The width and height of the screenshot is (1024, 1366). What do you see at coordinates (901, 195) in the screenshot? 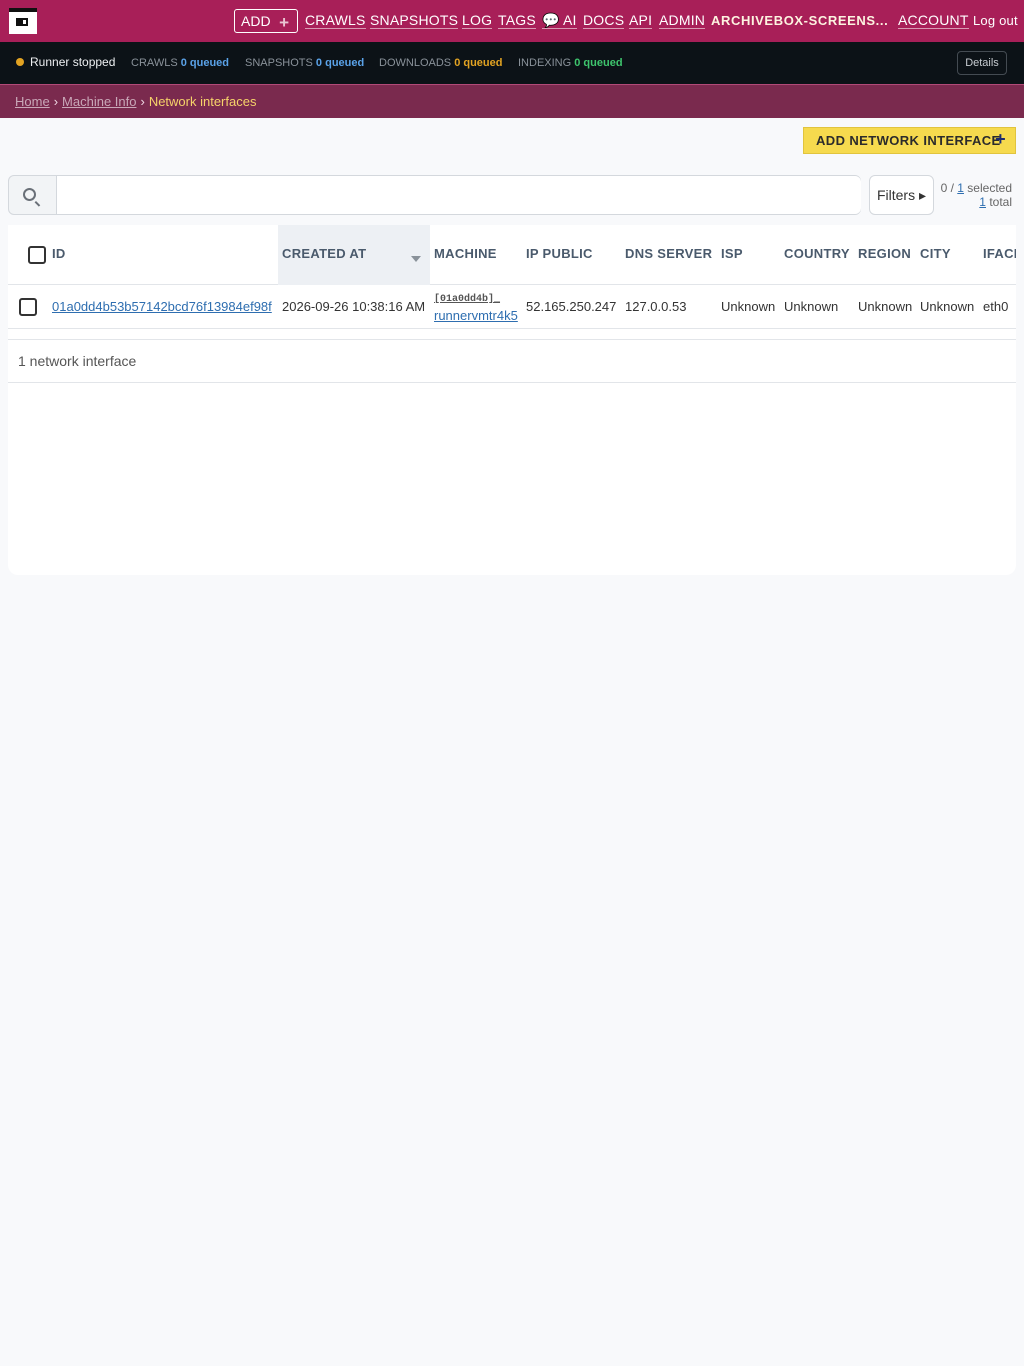
I see `filters-button: Filters ▸` at bounding box center [901, 195].